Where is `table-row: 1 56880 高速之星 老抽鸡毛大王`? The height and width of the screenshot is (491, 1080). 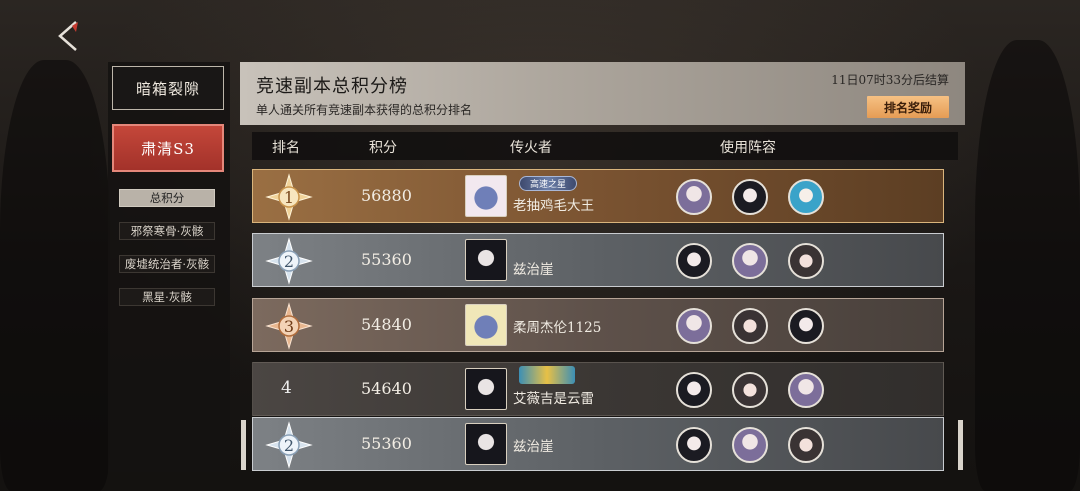 table-row: 1 56880 高速之星 老抽鸡毛大王 is located at coordinates (598, 196).